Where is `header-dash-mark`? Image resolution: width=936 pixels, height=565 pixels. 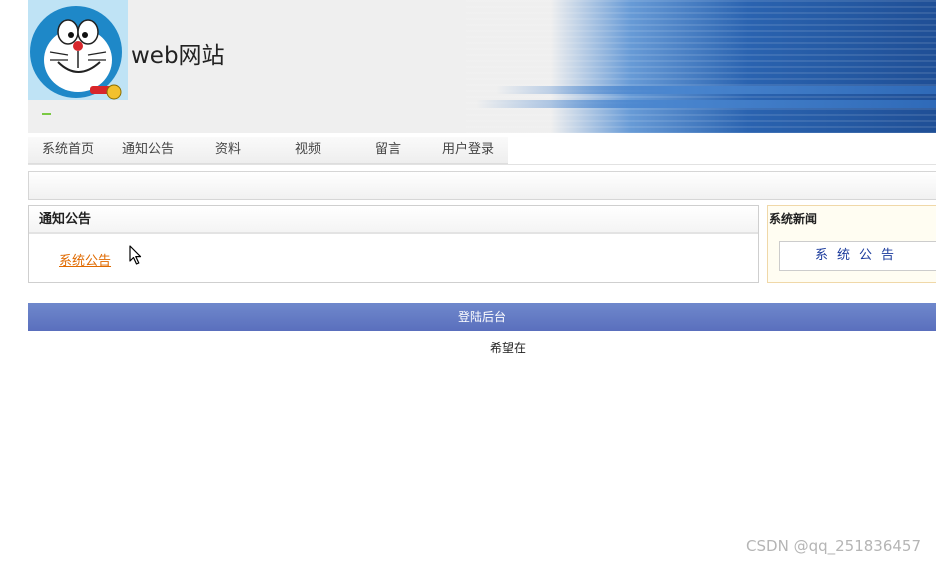
header-dash-mark is located at coordinates (46, 114).